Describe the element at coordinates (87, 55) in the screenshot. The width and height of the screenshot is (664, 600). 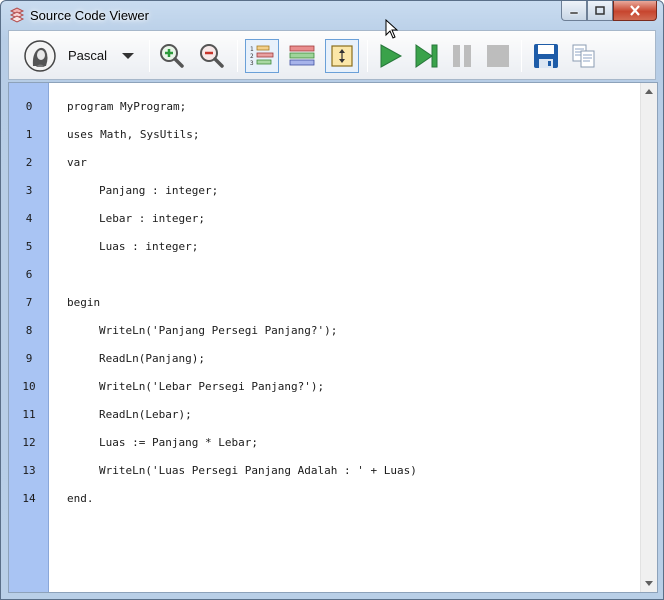
I see `language-label: Pascal` at that location.